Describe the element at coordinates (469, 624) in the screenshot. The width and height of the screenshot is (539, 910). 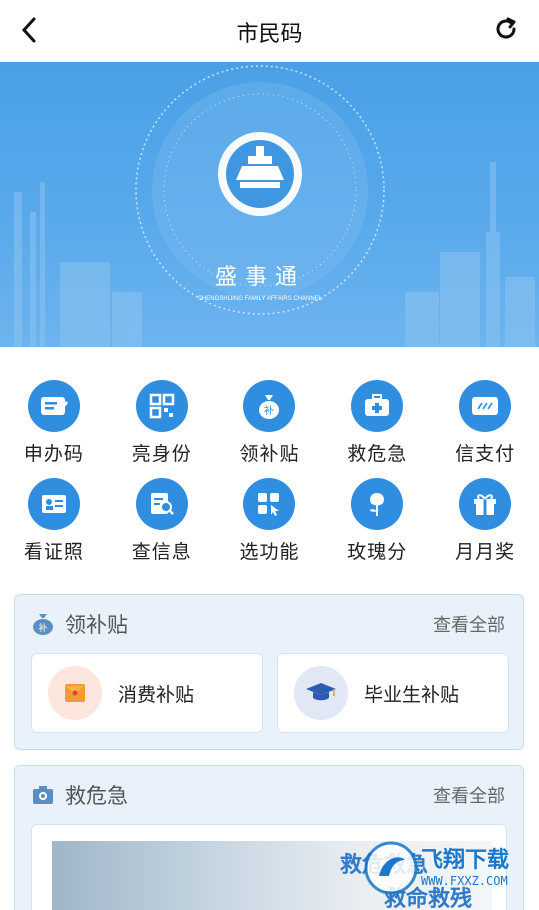
I see `subsidy-view-all-link: 查看全部` at that location.